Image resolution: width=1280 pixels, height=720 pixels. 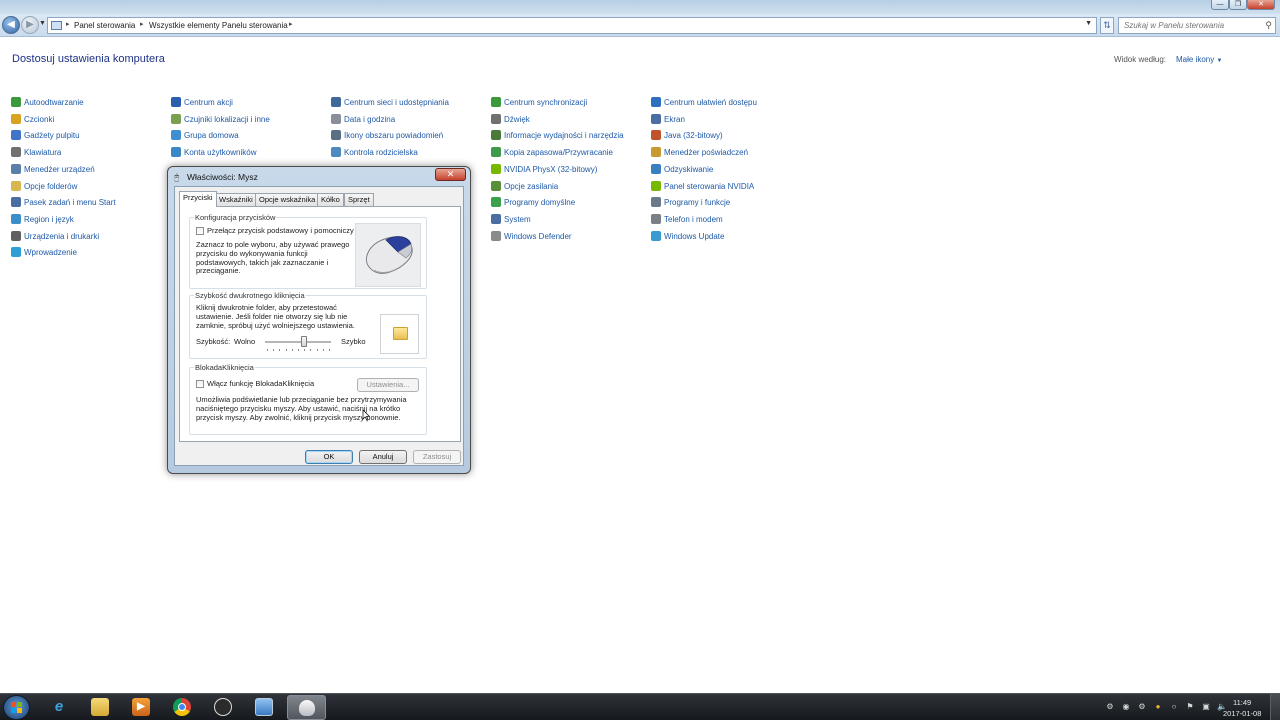 I want to click on control-panel-item-label: Programy i funkcje, so click(x=697, y=202).